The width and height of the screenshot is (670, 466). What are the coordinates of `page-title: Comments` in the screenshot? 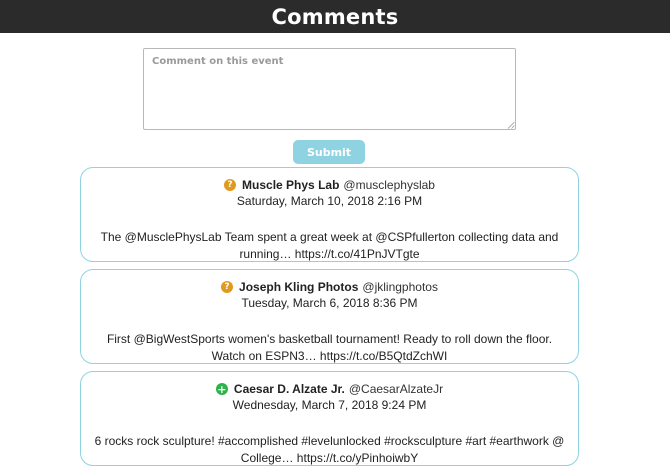 It's located at (335, 16).